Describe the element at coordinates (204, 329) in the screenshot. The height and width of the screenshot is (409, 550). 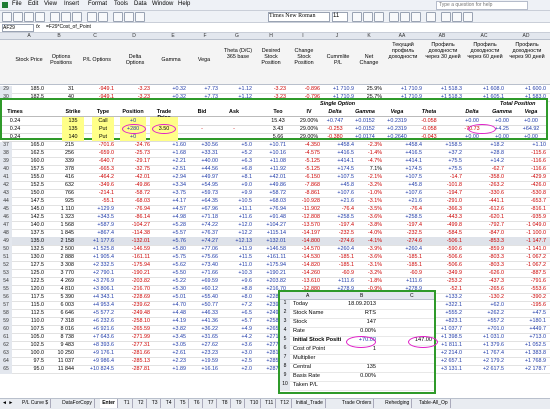
I see `table-cell: +36.22` at that location.